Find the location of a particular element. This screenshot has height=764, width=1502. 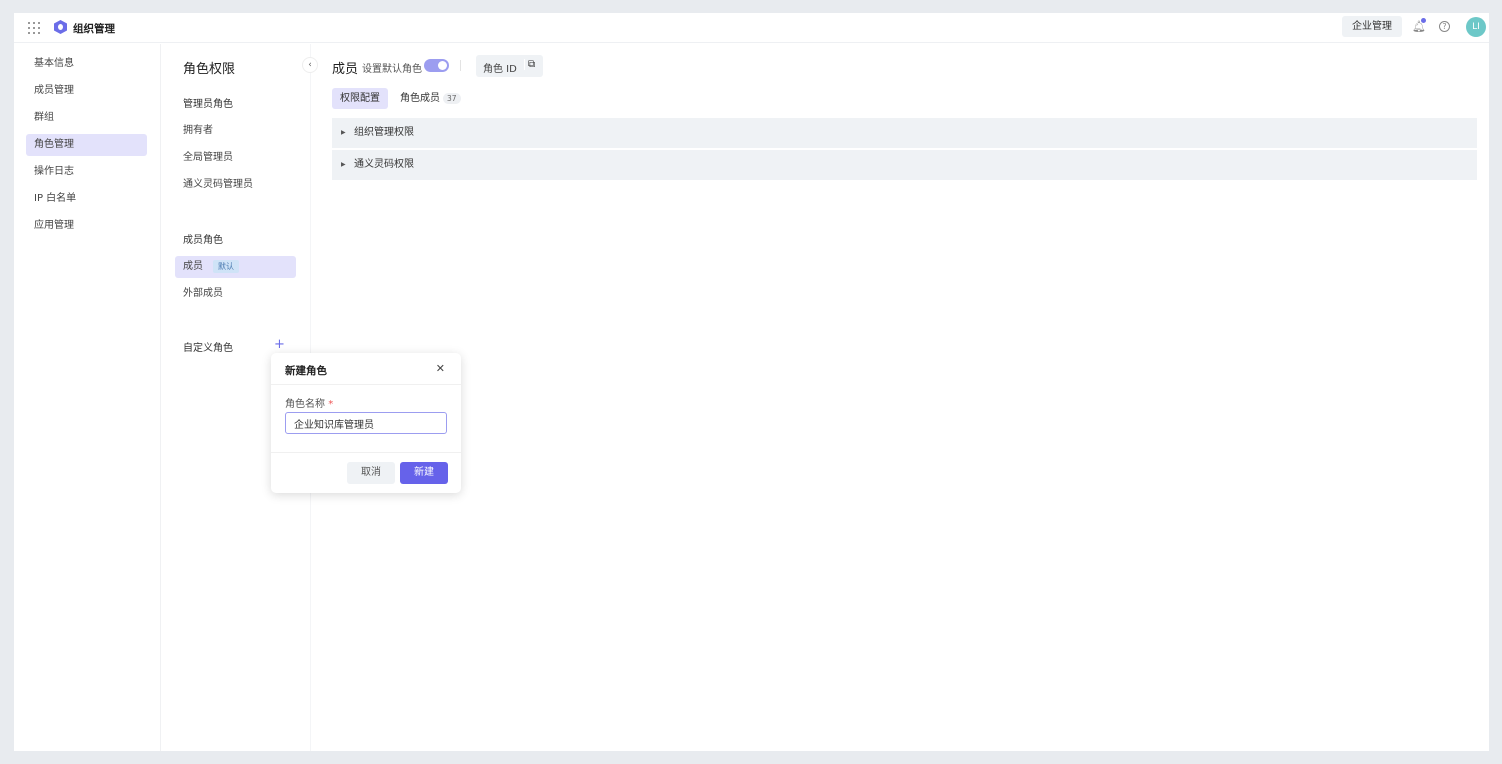

sidebar-item-members: 成员管理 is located at coordinates (86, 91).